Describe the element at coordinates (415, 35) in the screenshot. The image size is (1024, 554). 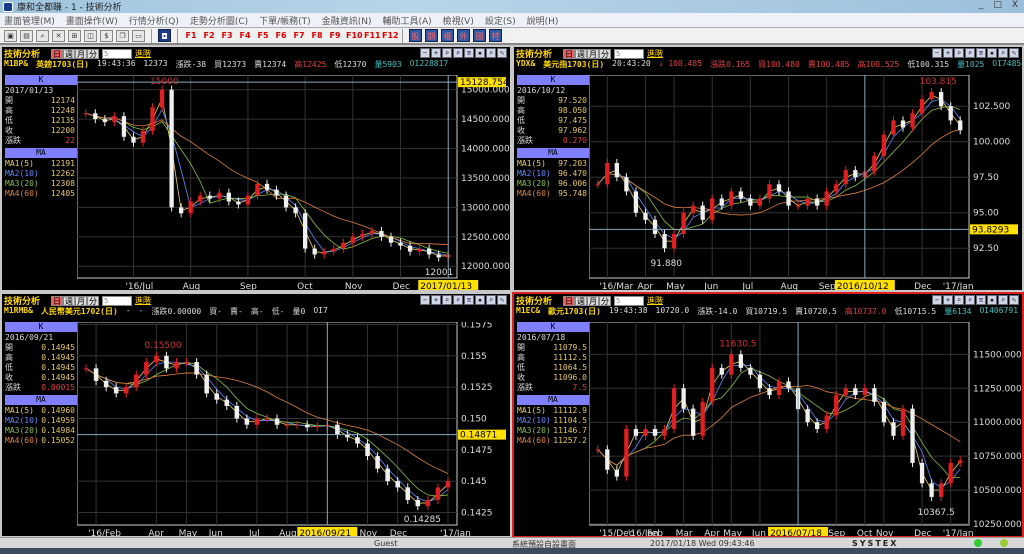
I see `quick-market-button: 股` at that location.